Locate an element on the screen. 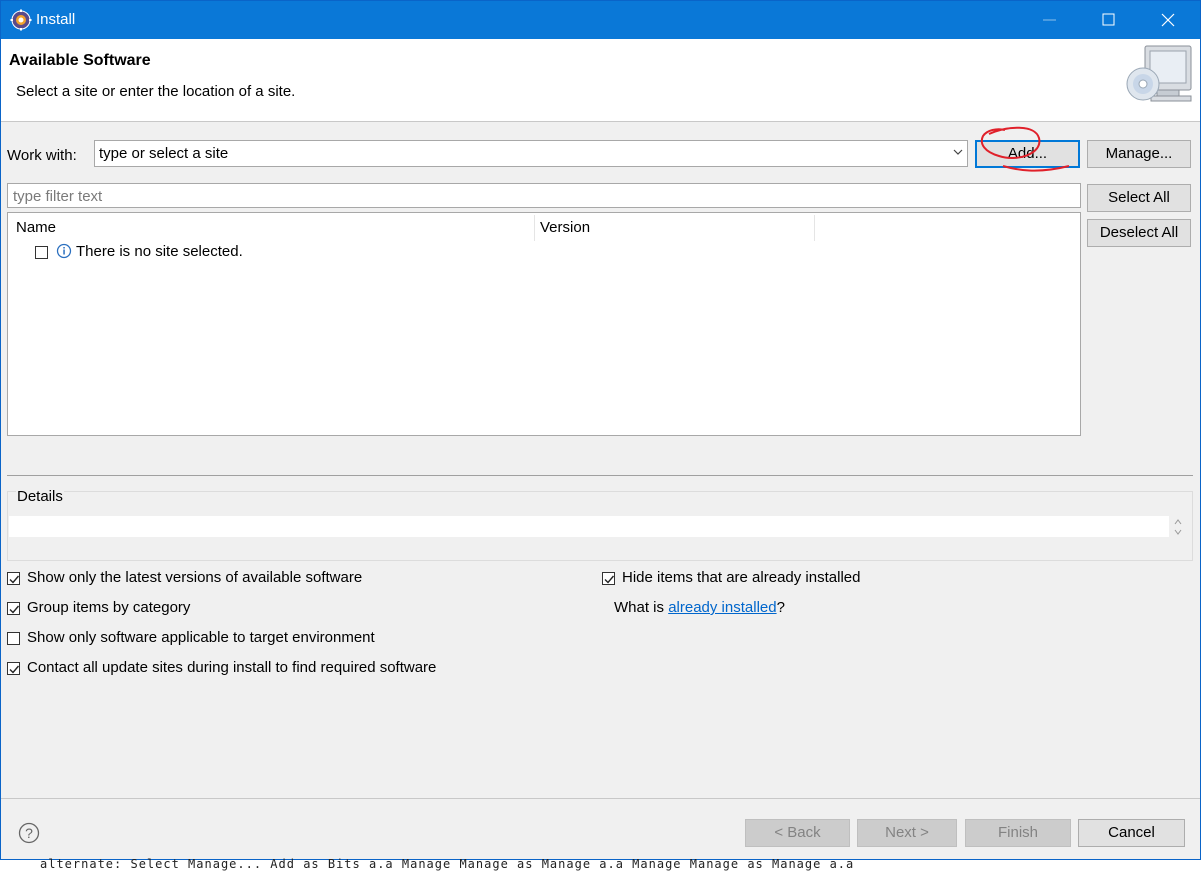 The height and width of the screenshot is (871, 1201). what-is-prefix: What is is located at coordinates (641, 607).